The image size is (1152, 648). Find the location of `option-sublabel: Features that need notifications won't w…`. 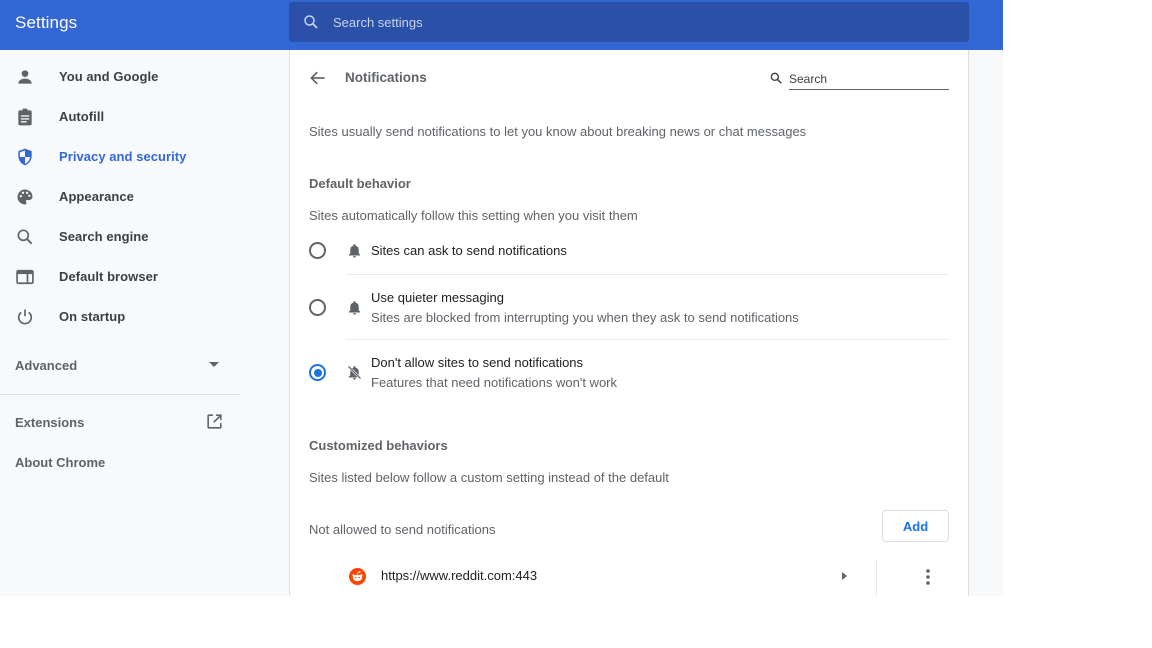

option-sublabel: Features that need notifications won't w… is located at coordinates (494, 382).